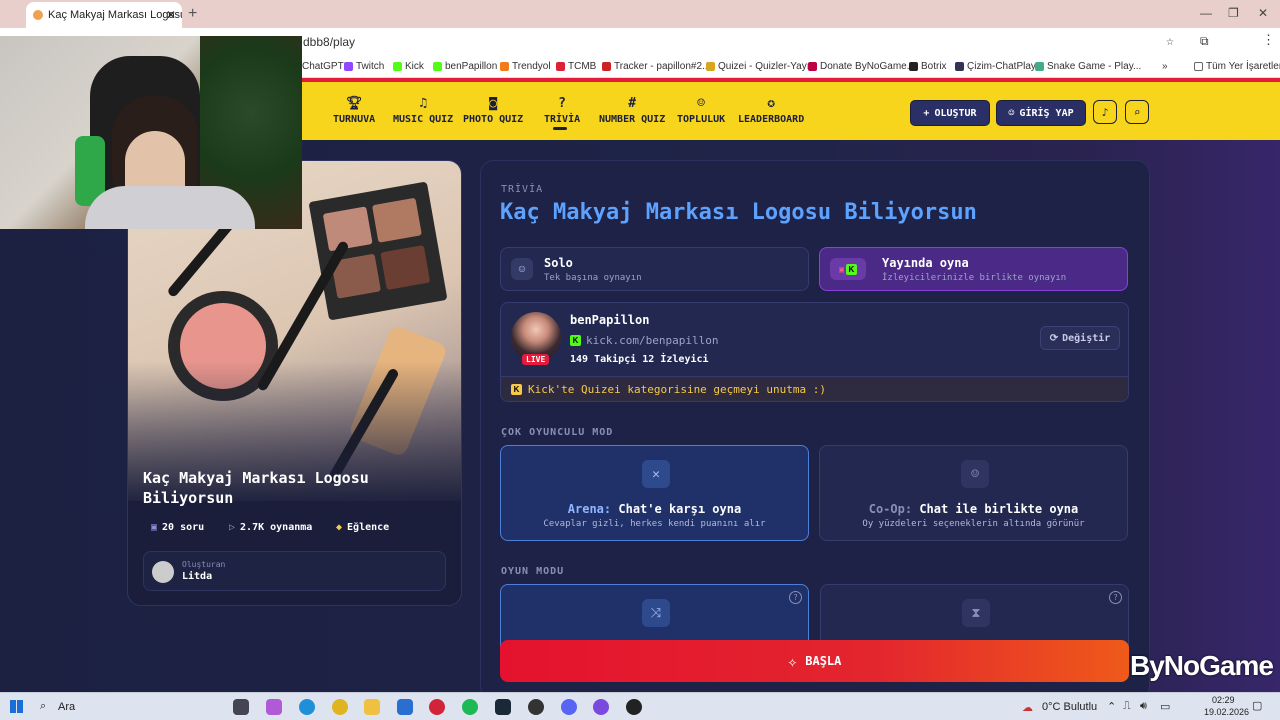 The height and width of the screenshot is (720, 1280). I want to click on opera-icon, so click(437, 707).